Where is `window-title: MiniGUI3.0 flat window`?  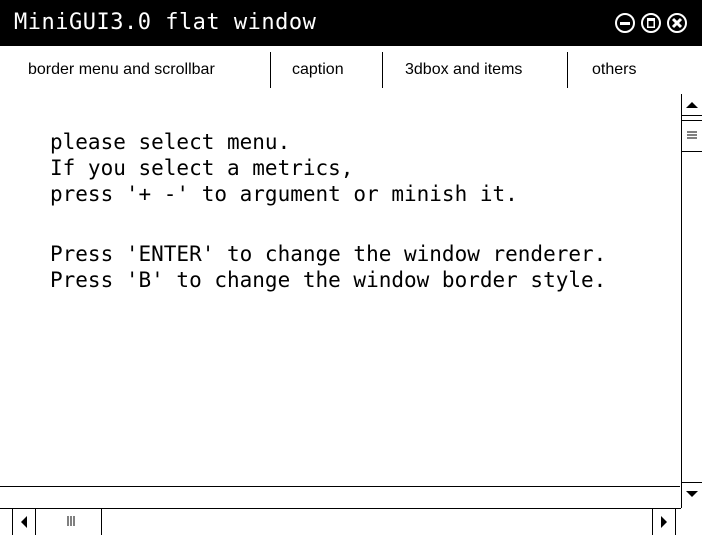
window-title: MiniGUI3.0 flat window is located at coordinates (165, 22).